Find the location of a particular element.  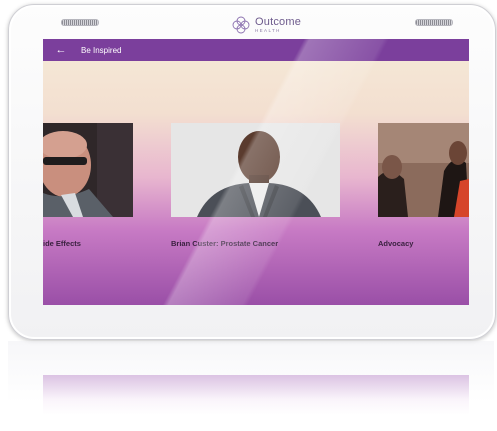

speaker-grille-left is located at coordinates (80, 22).